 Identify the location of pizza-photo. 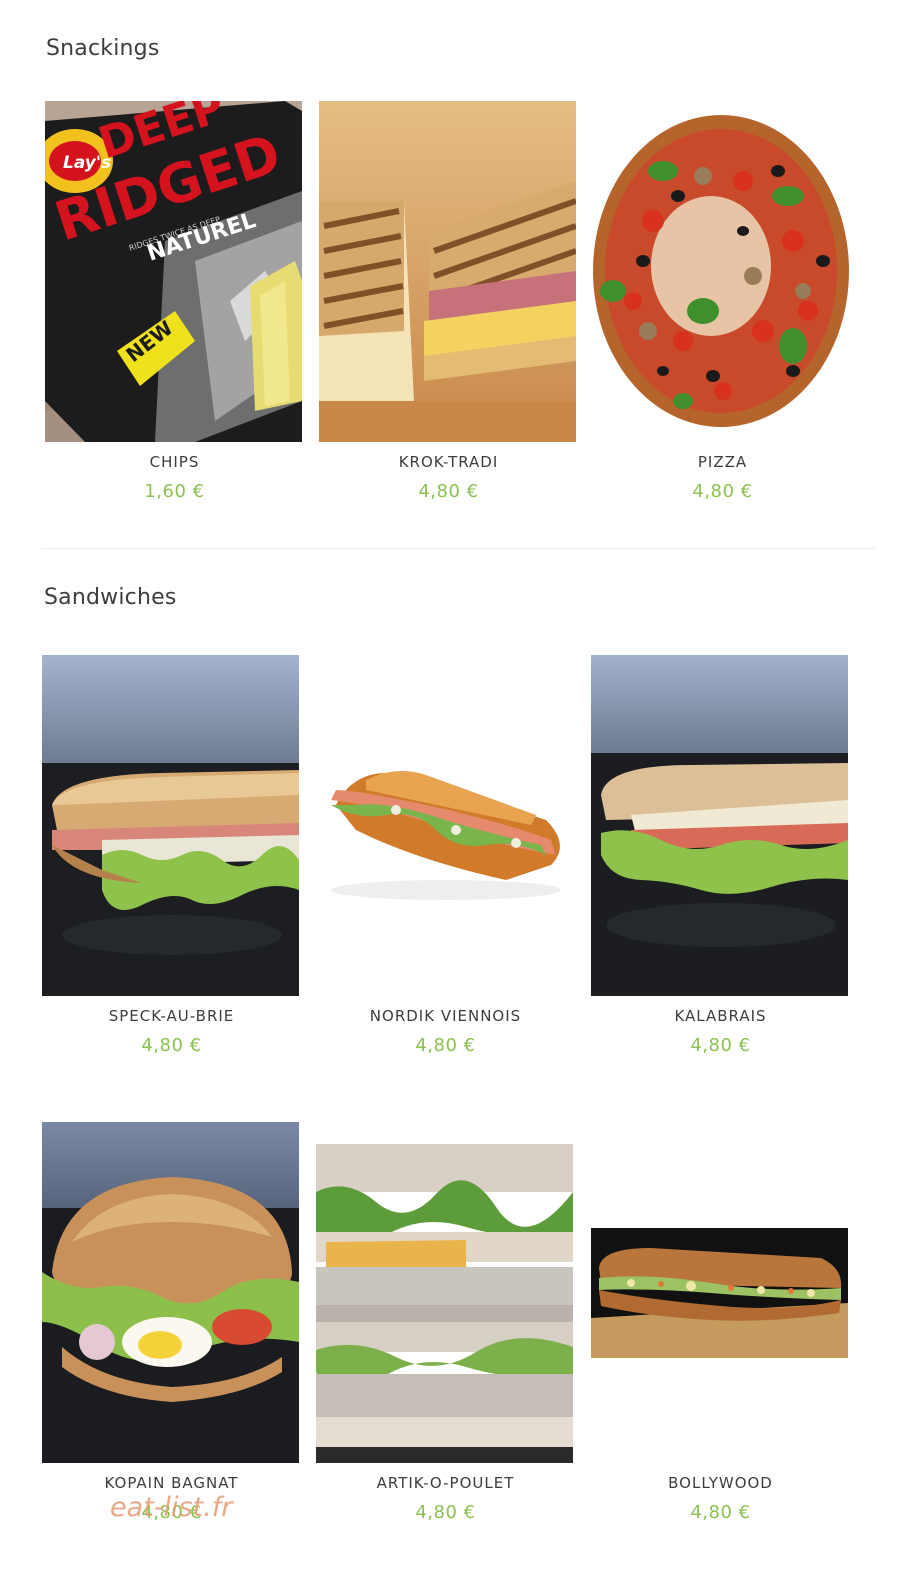
(721, 271).